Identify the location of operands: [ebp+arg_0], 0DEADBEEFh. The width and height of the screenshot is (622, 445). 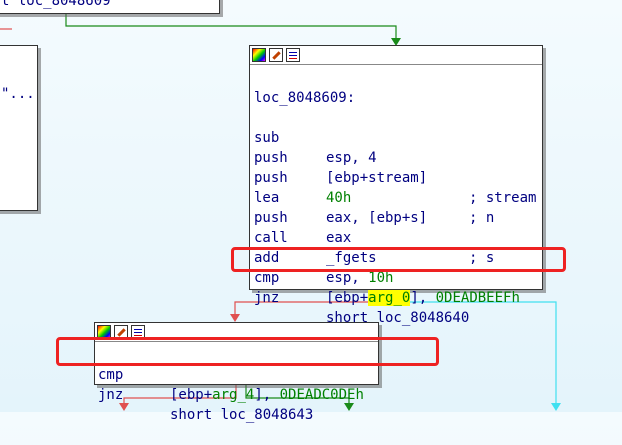
(423, 298).